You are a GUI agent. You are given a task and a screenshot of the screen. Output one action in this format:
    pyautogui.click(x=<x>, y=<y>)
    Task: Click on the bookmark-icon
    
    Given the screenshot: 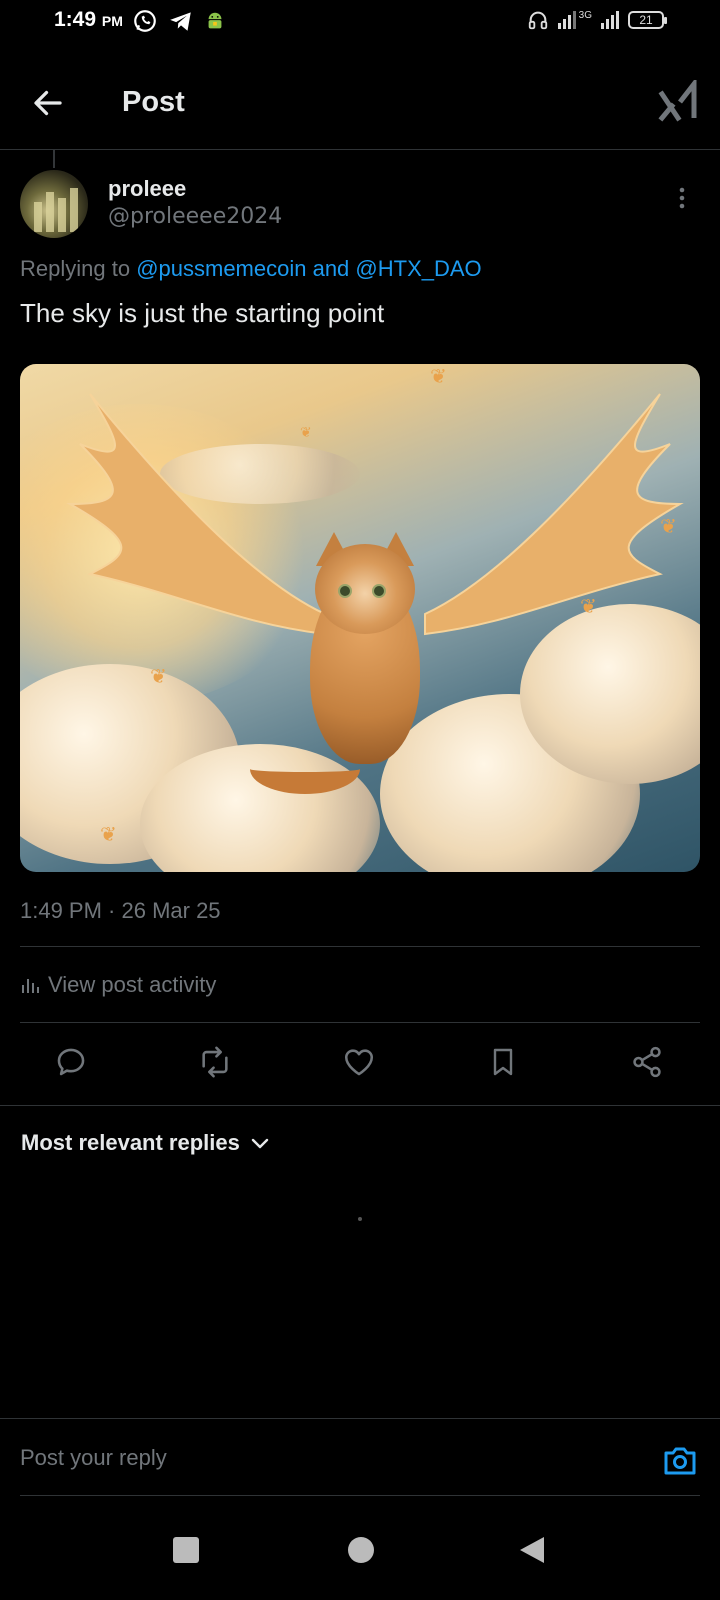 What is the action you would take?
    pyautogui.click(x=503, y=1062)
    